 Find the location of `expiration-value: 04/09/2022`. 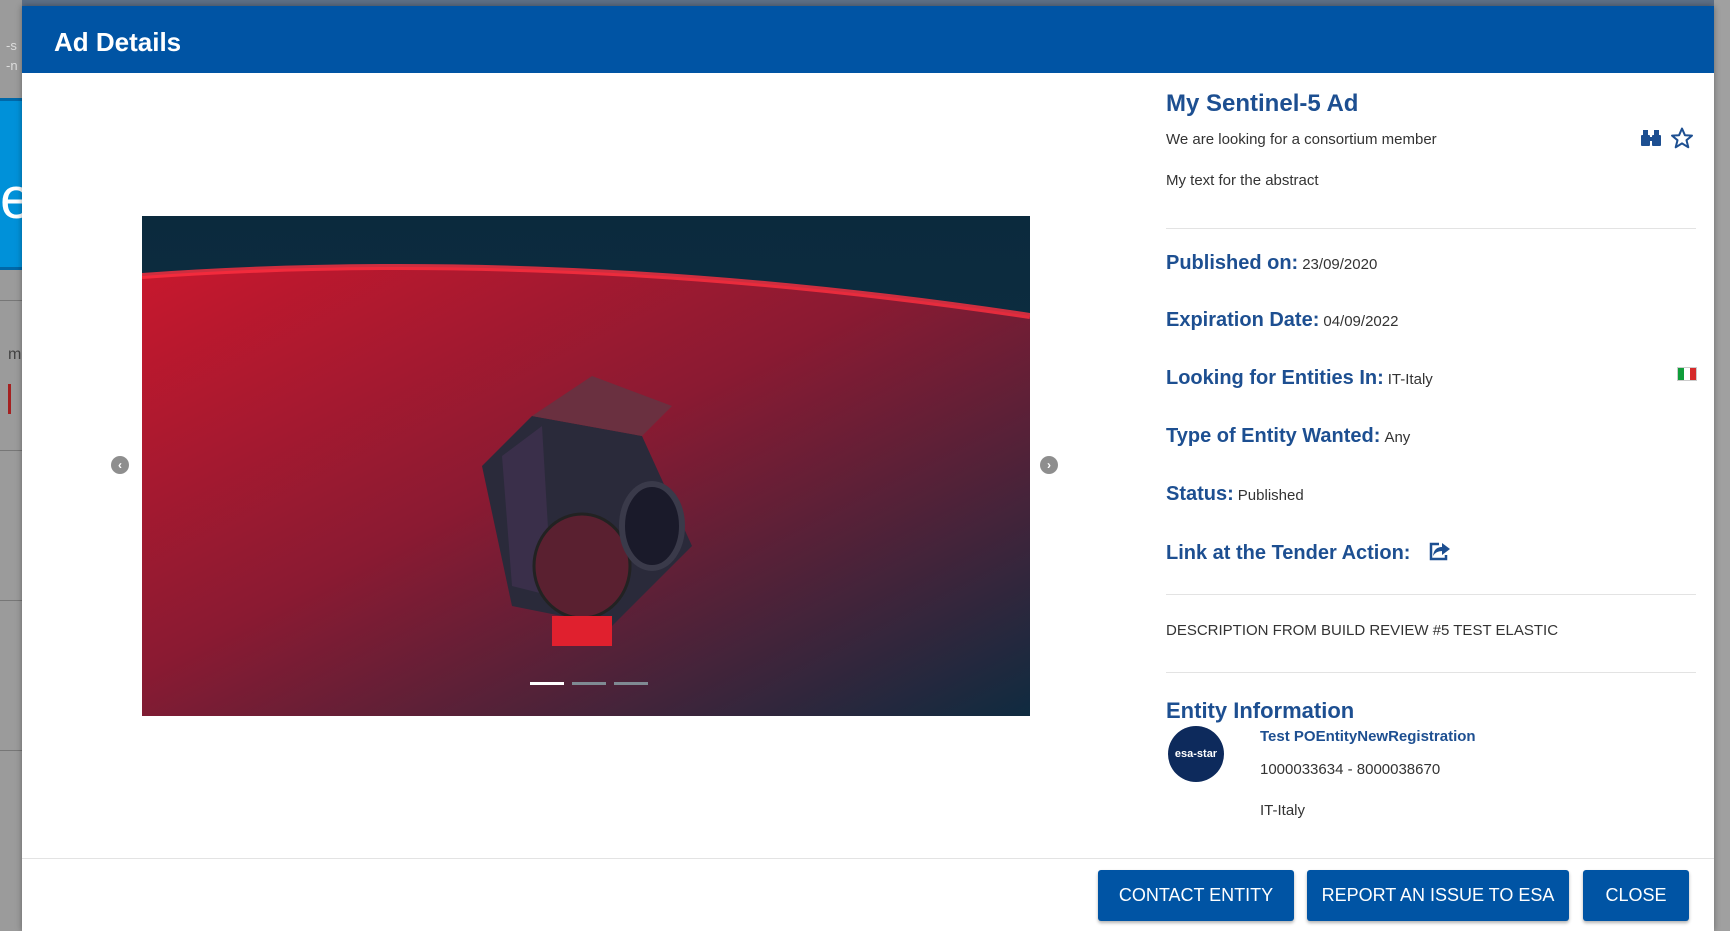

expiration-value: 04/09/2022 is located at coordinates (1361, 321).